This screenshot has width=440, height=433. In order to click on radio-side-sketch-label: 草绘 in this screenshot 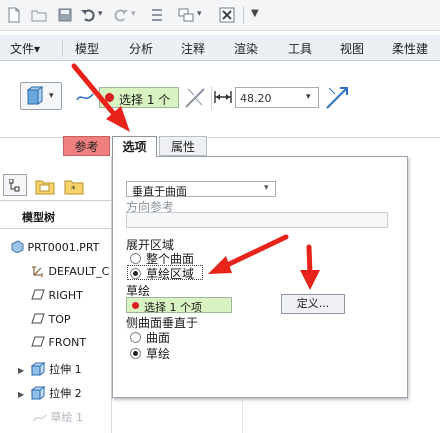, I will do `click(158, 354)`.